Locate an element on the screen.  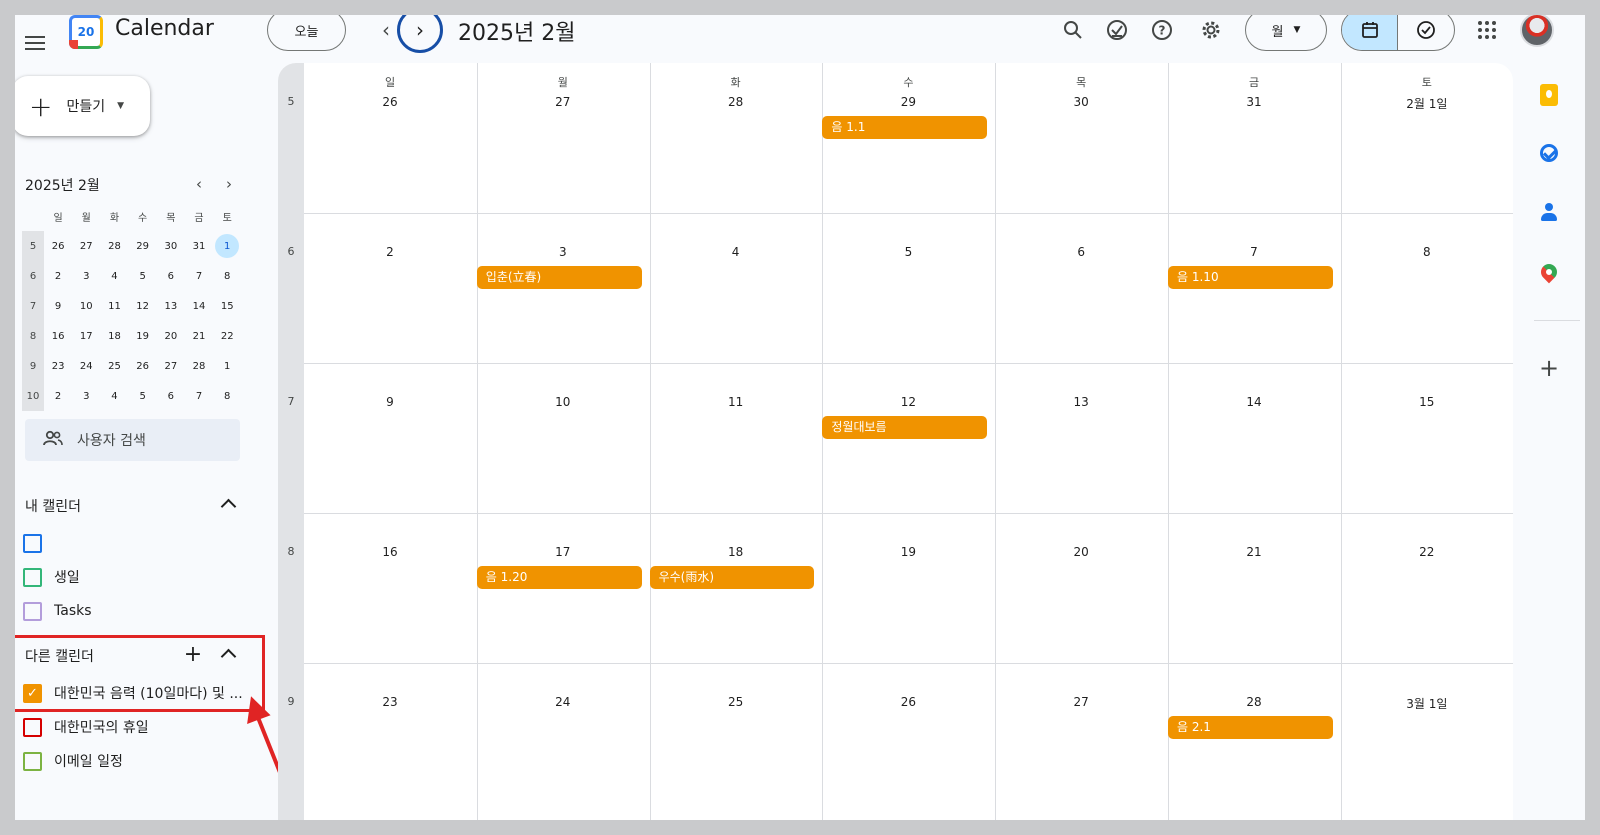
mini-calendar-next-button: › is located at coordinates (229, 184).